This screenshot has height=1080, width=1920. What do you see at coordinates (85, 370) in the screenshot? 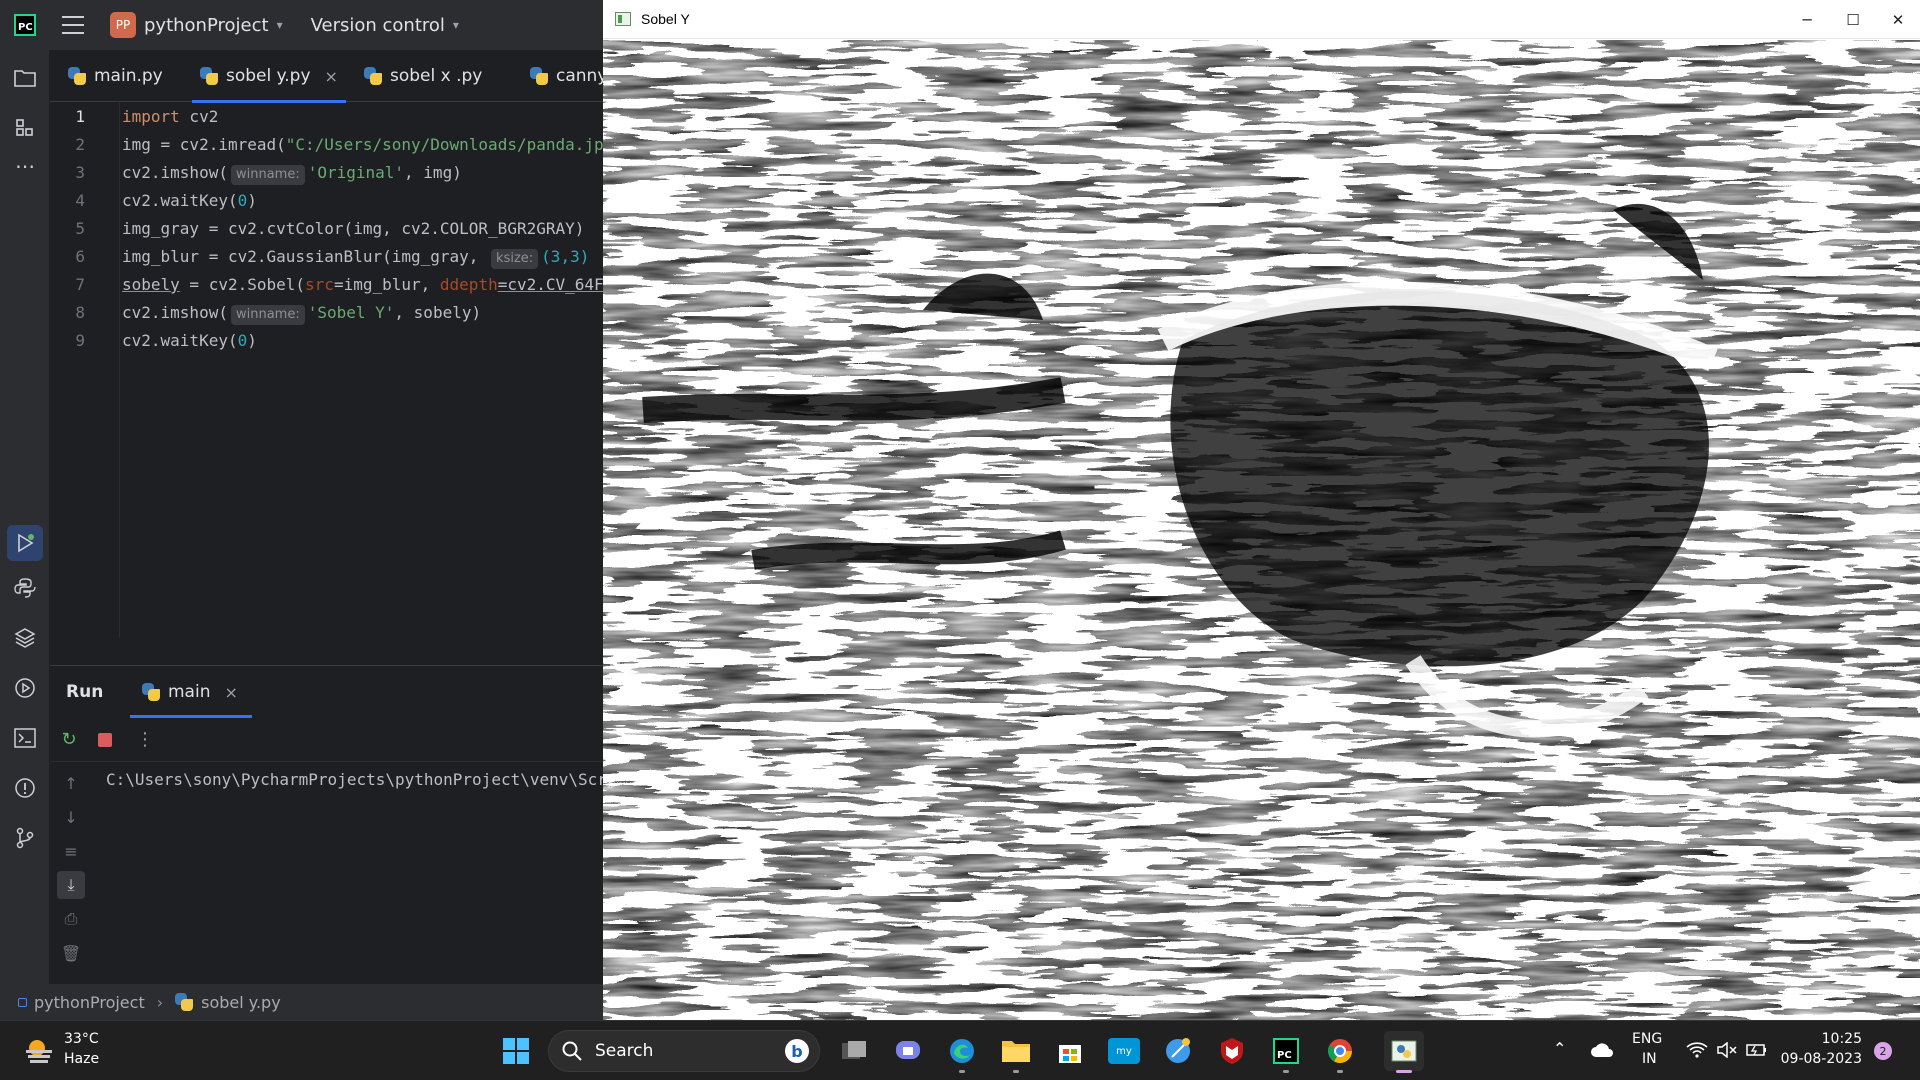
I see `line-number-gutter: 1 2 3 4 5 6 7 8 9` at bounding box center [85, 370].